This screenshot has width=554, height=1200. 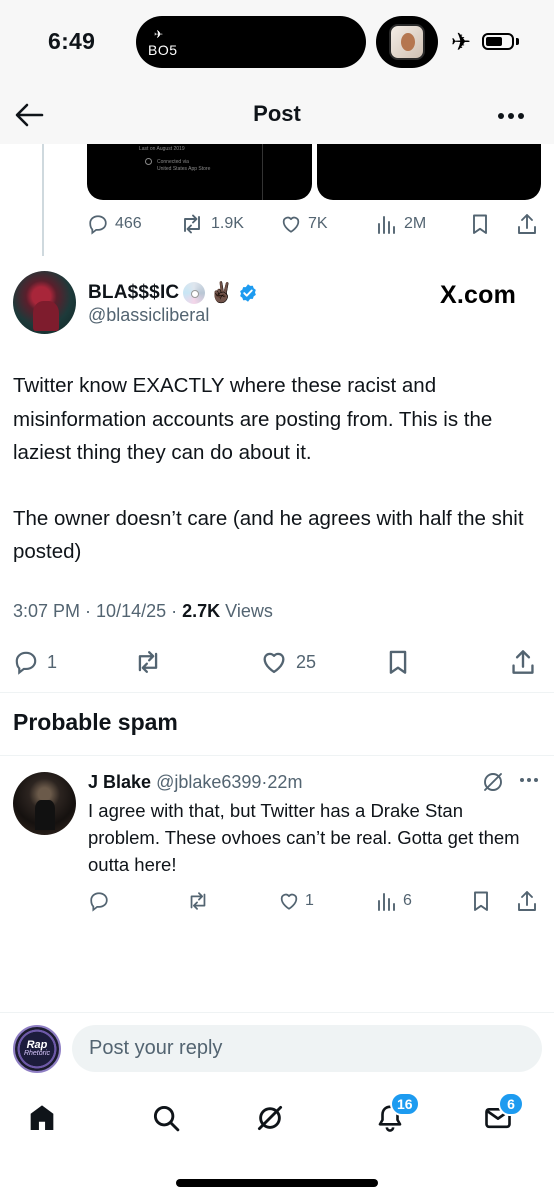 I want to click on status-time: 6:49, so click(x=72, y=41).